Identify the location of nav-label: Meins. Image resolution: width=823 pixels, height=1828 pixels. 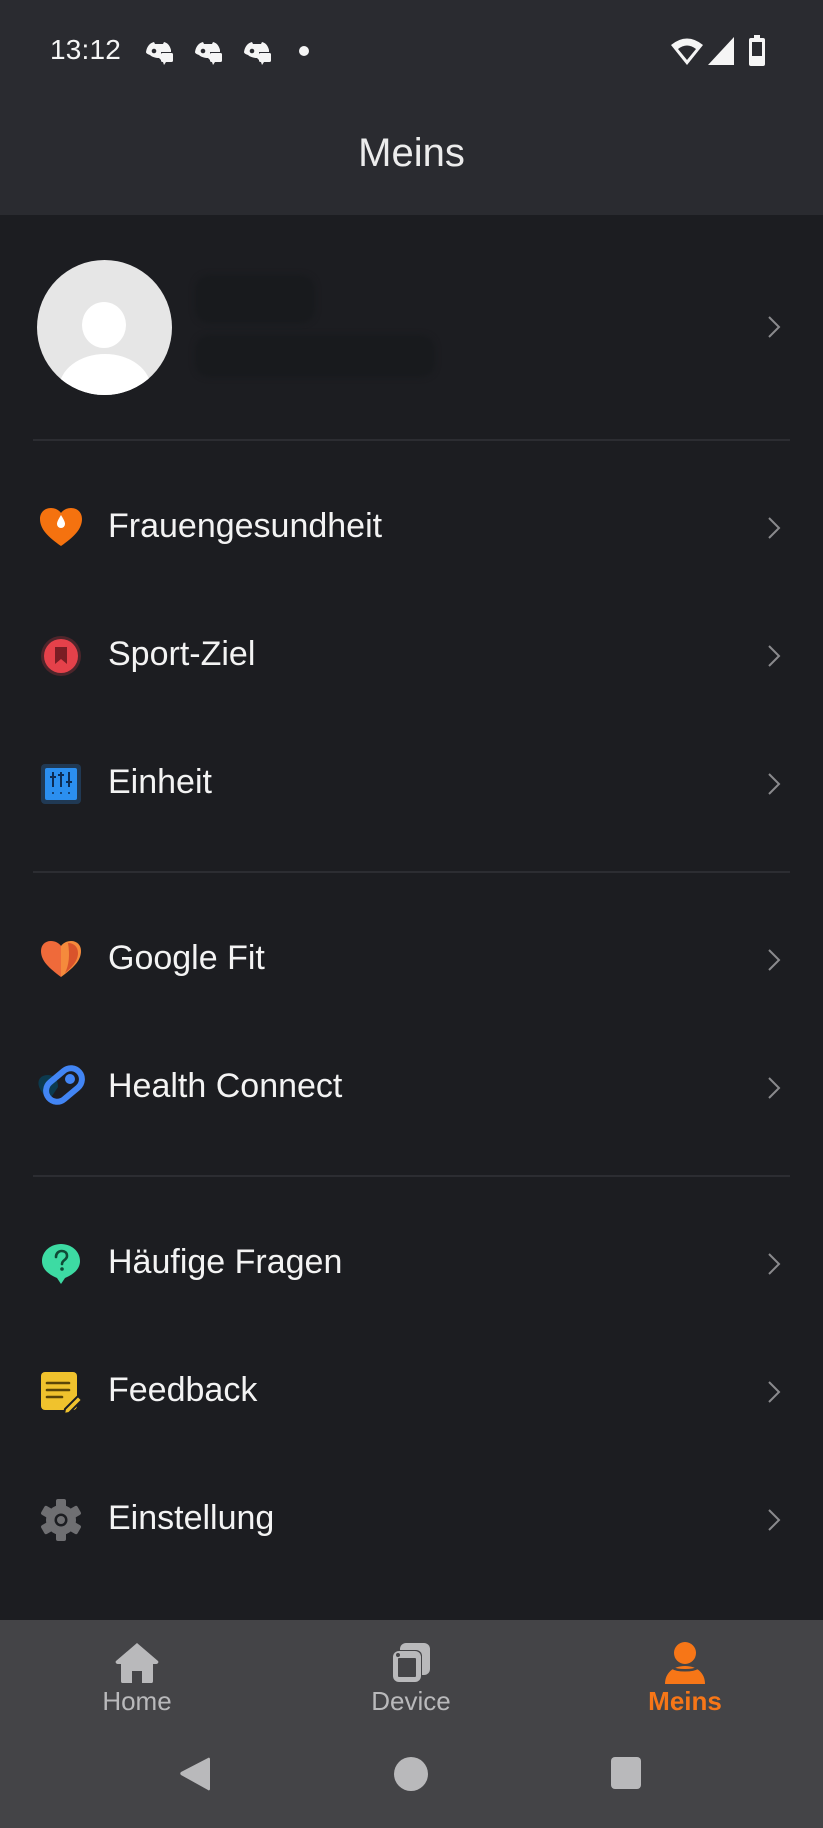
(685, 1701).